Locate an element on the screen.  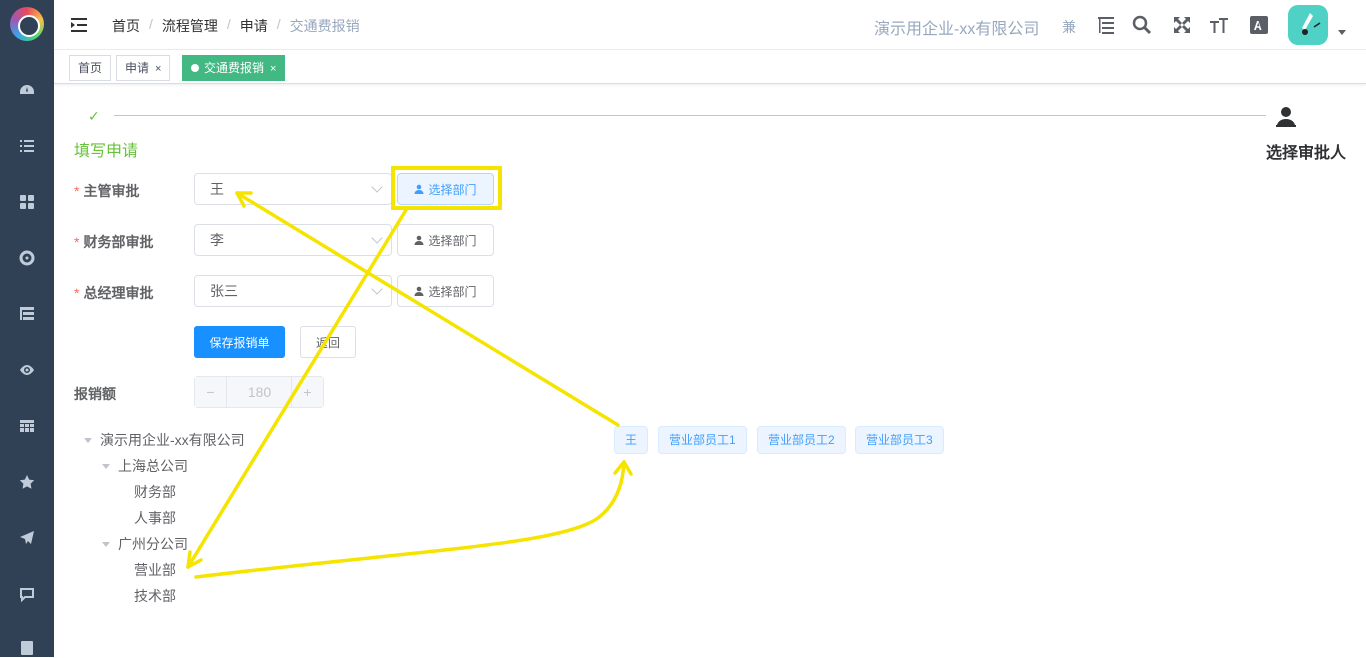
plus-button: + is located at coordinates (307, 392).